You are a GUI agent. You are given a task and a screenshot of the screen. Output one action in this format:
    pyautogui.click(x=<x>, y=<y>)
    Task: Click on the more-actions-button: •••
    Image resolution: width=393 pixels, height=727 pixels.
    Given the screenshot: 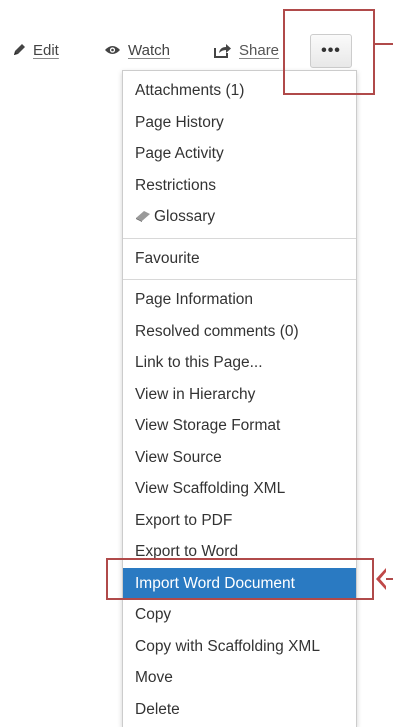 What is the action you would take?
    pyautogui.click(x=331, y=51)
    